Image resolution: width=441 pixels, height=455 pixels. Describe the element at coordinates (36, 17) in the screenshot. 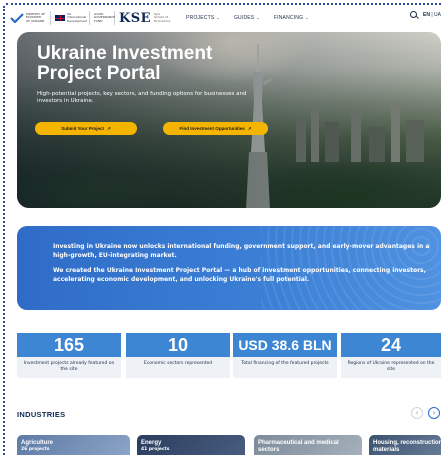

I see `ministry-logo-text: MINISTRY OF ECONOMY OF UKRAINE` at that location.